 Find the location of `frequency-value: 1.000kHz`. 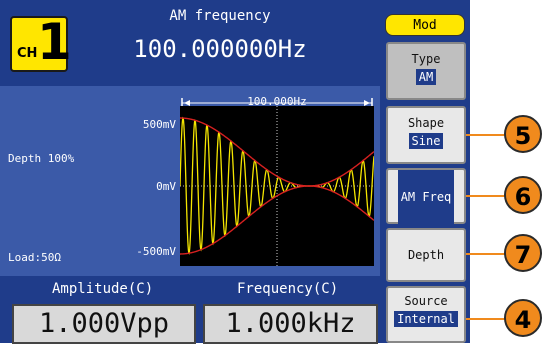

frequency-value: 1.000kHz is located at coordinates (290, 324).